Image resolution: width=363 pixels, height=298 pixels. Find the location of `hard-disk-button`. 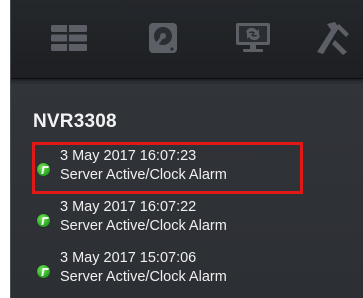

hard-disk-button is located at coordinates (163, 38).